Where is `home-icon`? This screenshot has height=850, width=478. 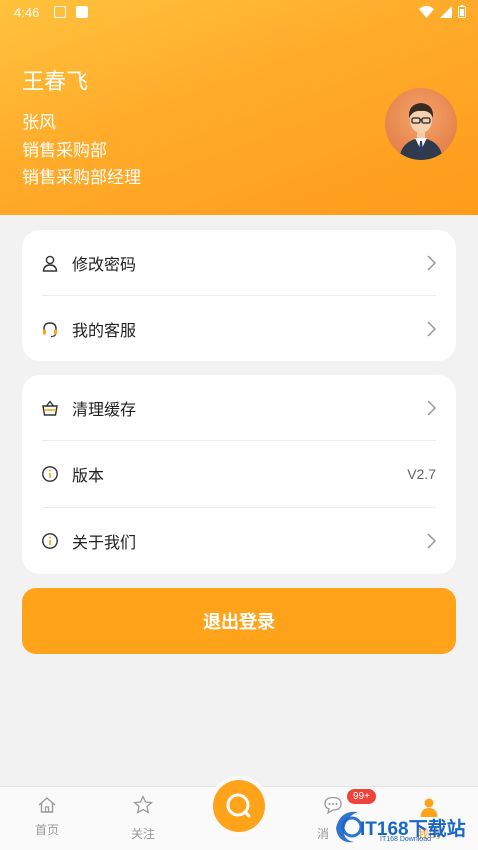
home-icon is located at coordinates (47, 805).